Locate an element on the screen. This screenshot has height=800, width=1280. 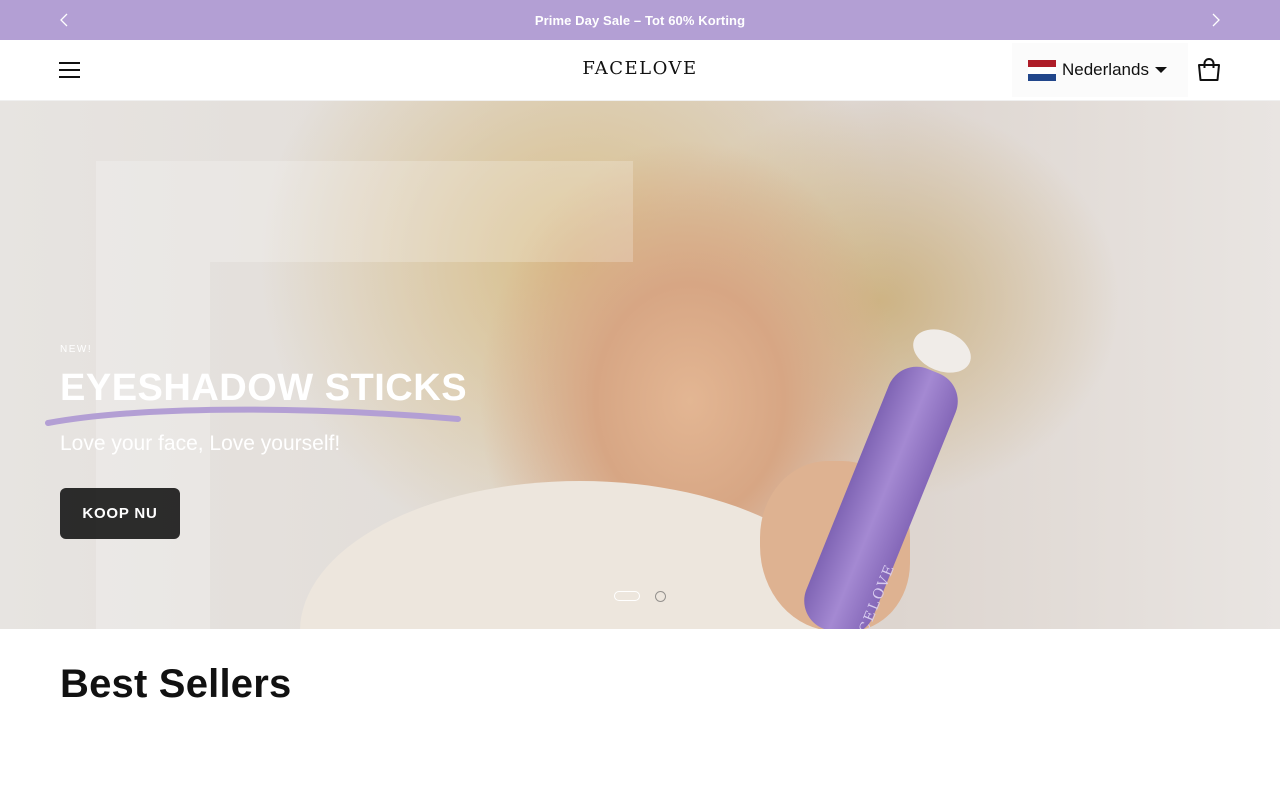
netherlands-flag-icon is located at coordinates (1042, 70).